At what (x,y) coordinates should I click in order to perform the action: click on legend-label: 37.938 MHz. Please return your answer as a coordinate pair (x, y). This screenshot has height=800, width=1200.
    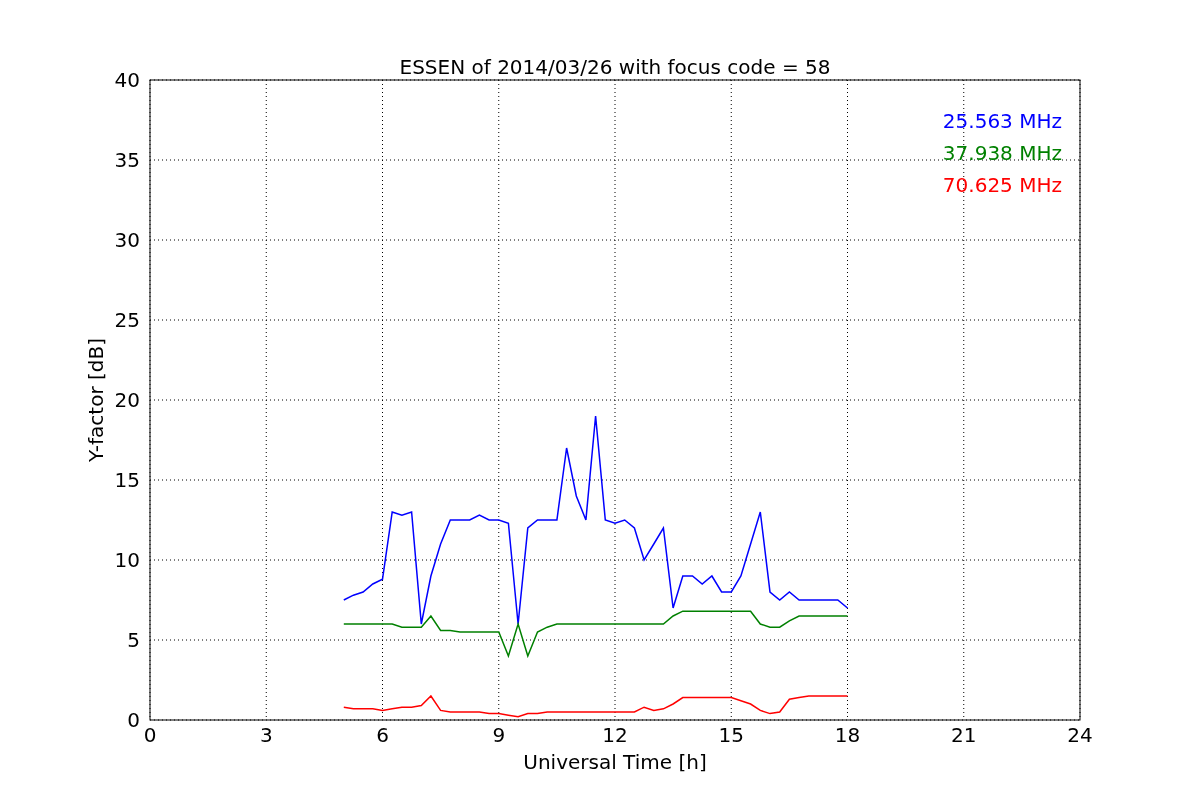
    Looking at the image, I should click on (1002, 153).